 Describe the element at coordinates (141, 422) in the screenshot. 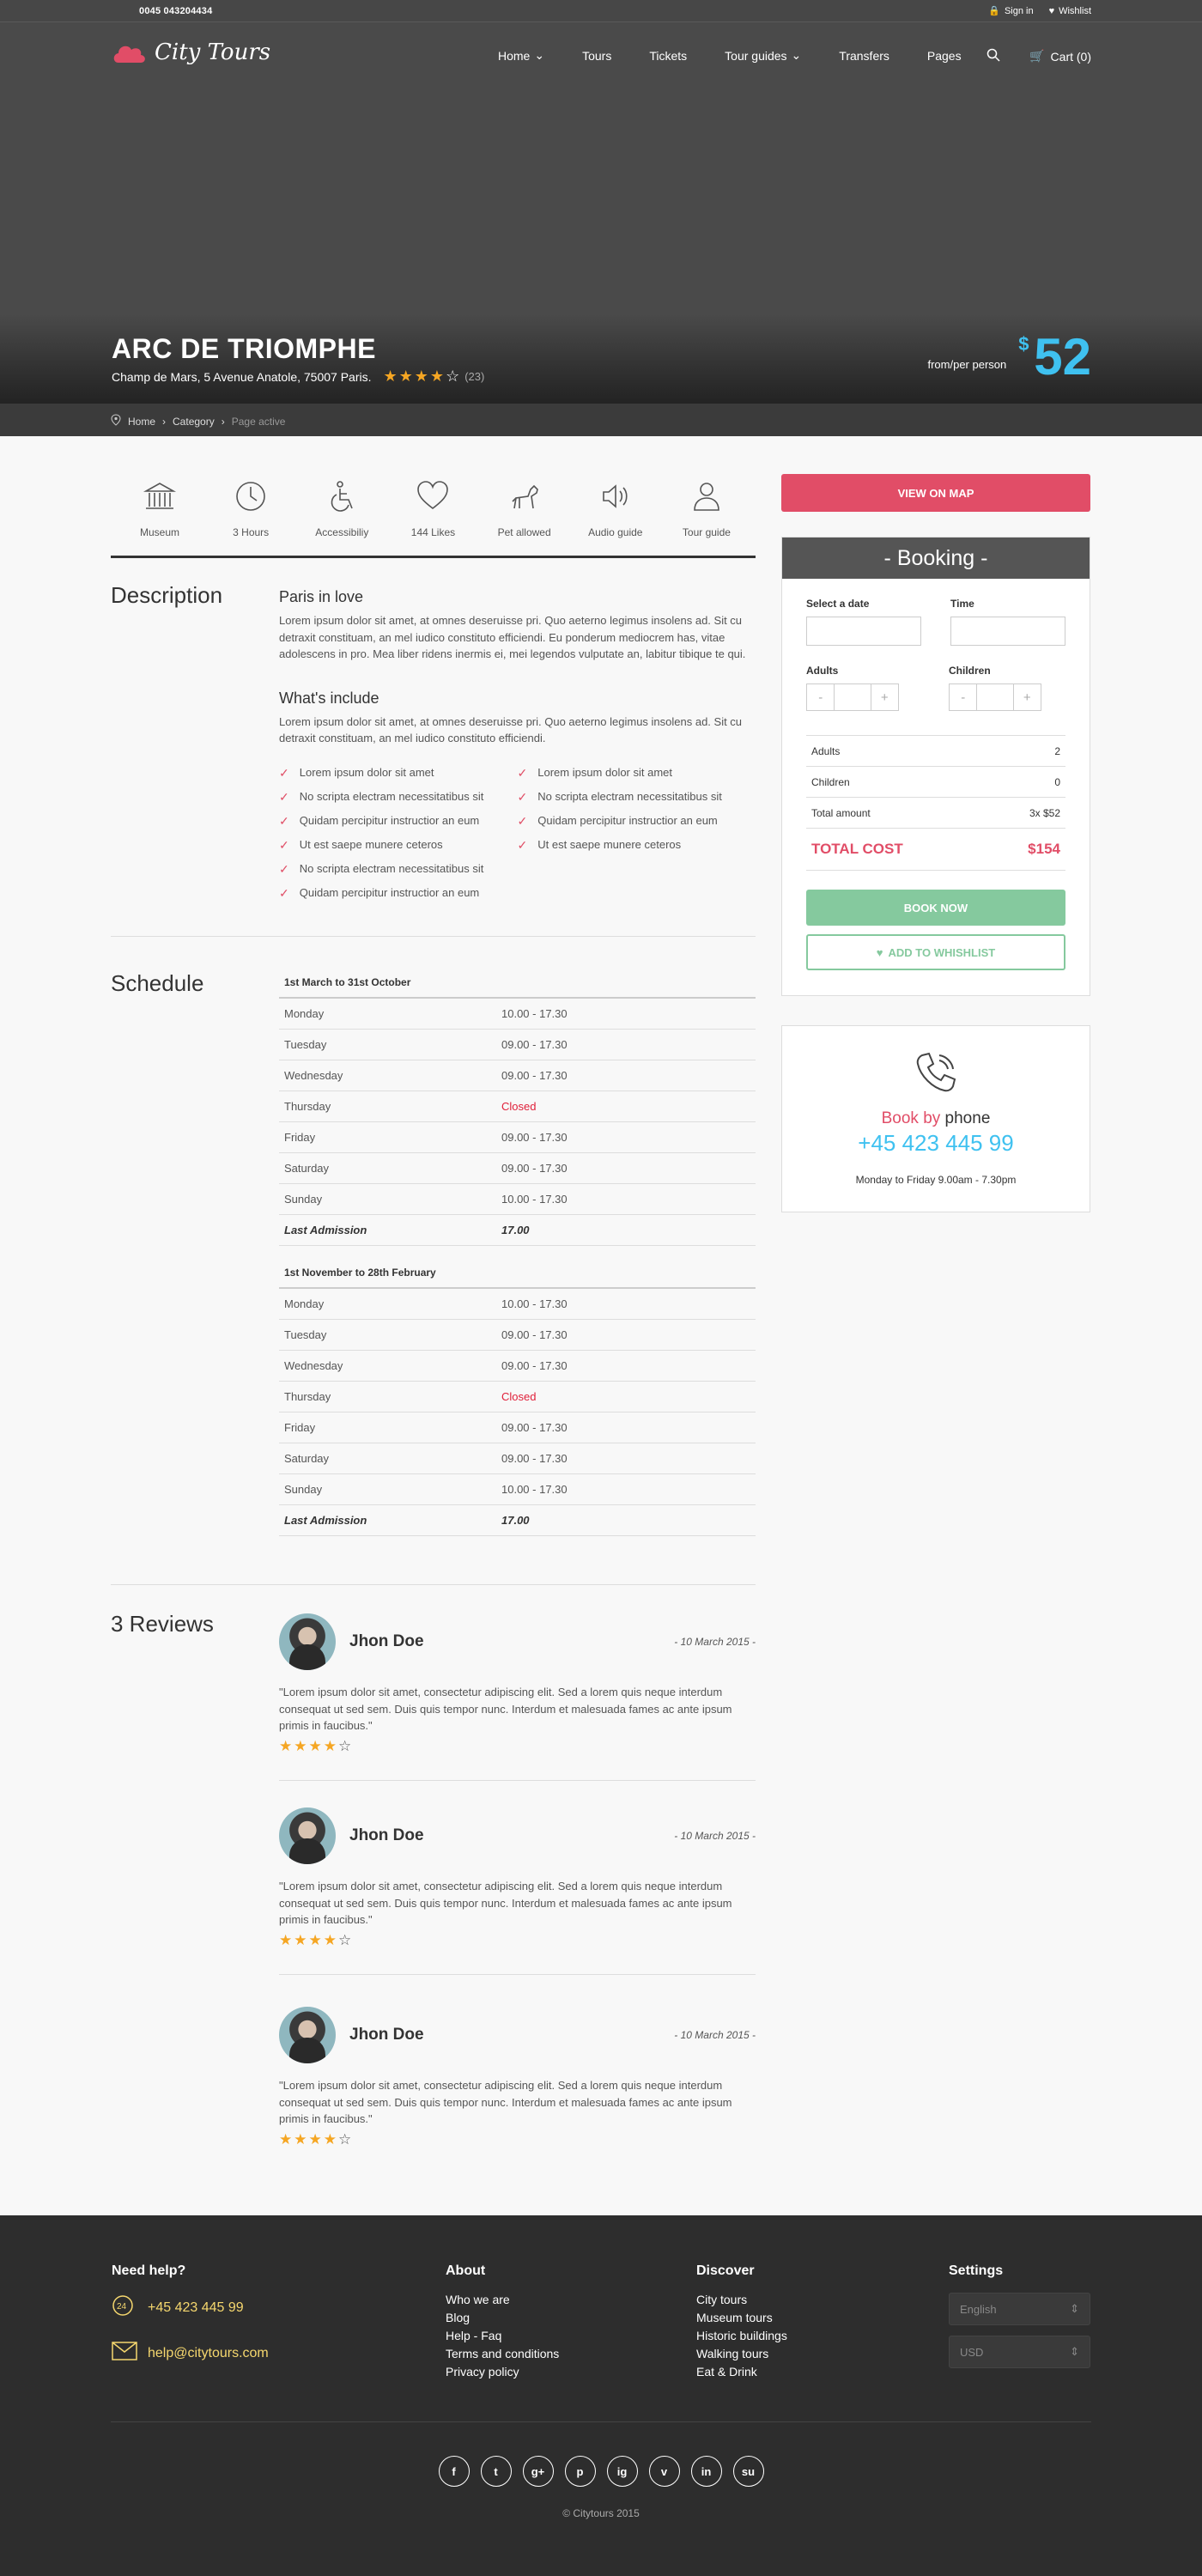

I see `breadcrumb-home: Home` at that location.